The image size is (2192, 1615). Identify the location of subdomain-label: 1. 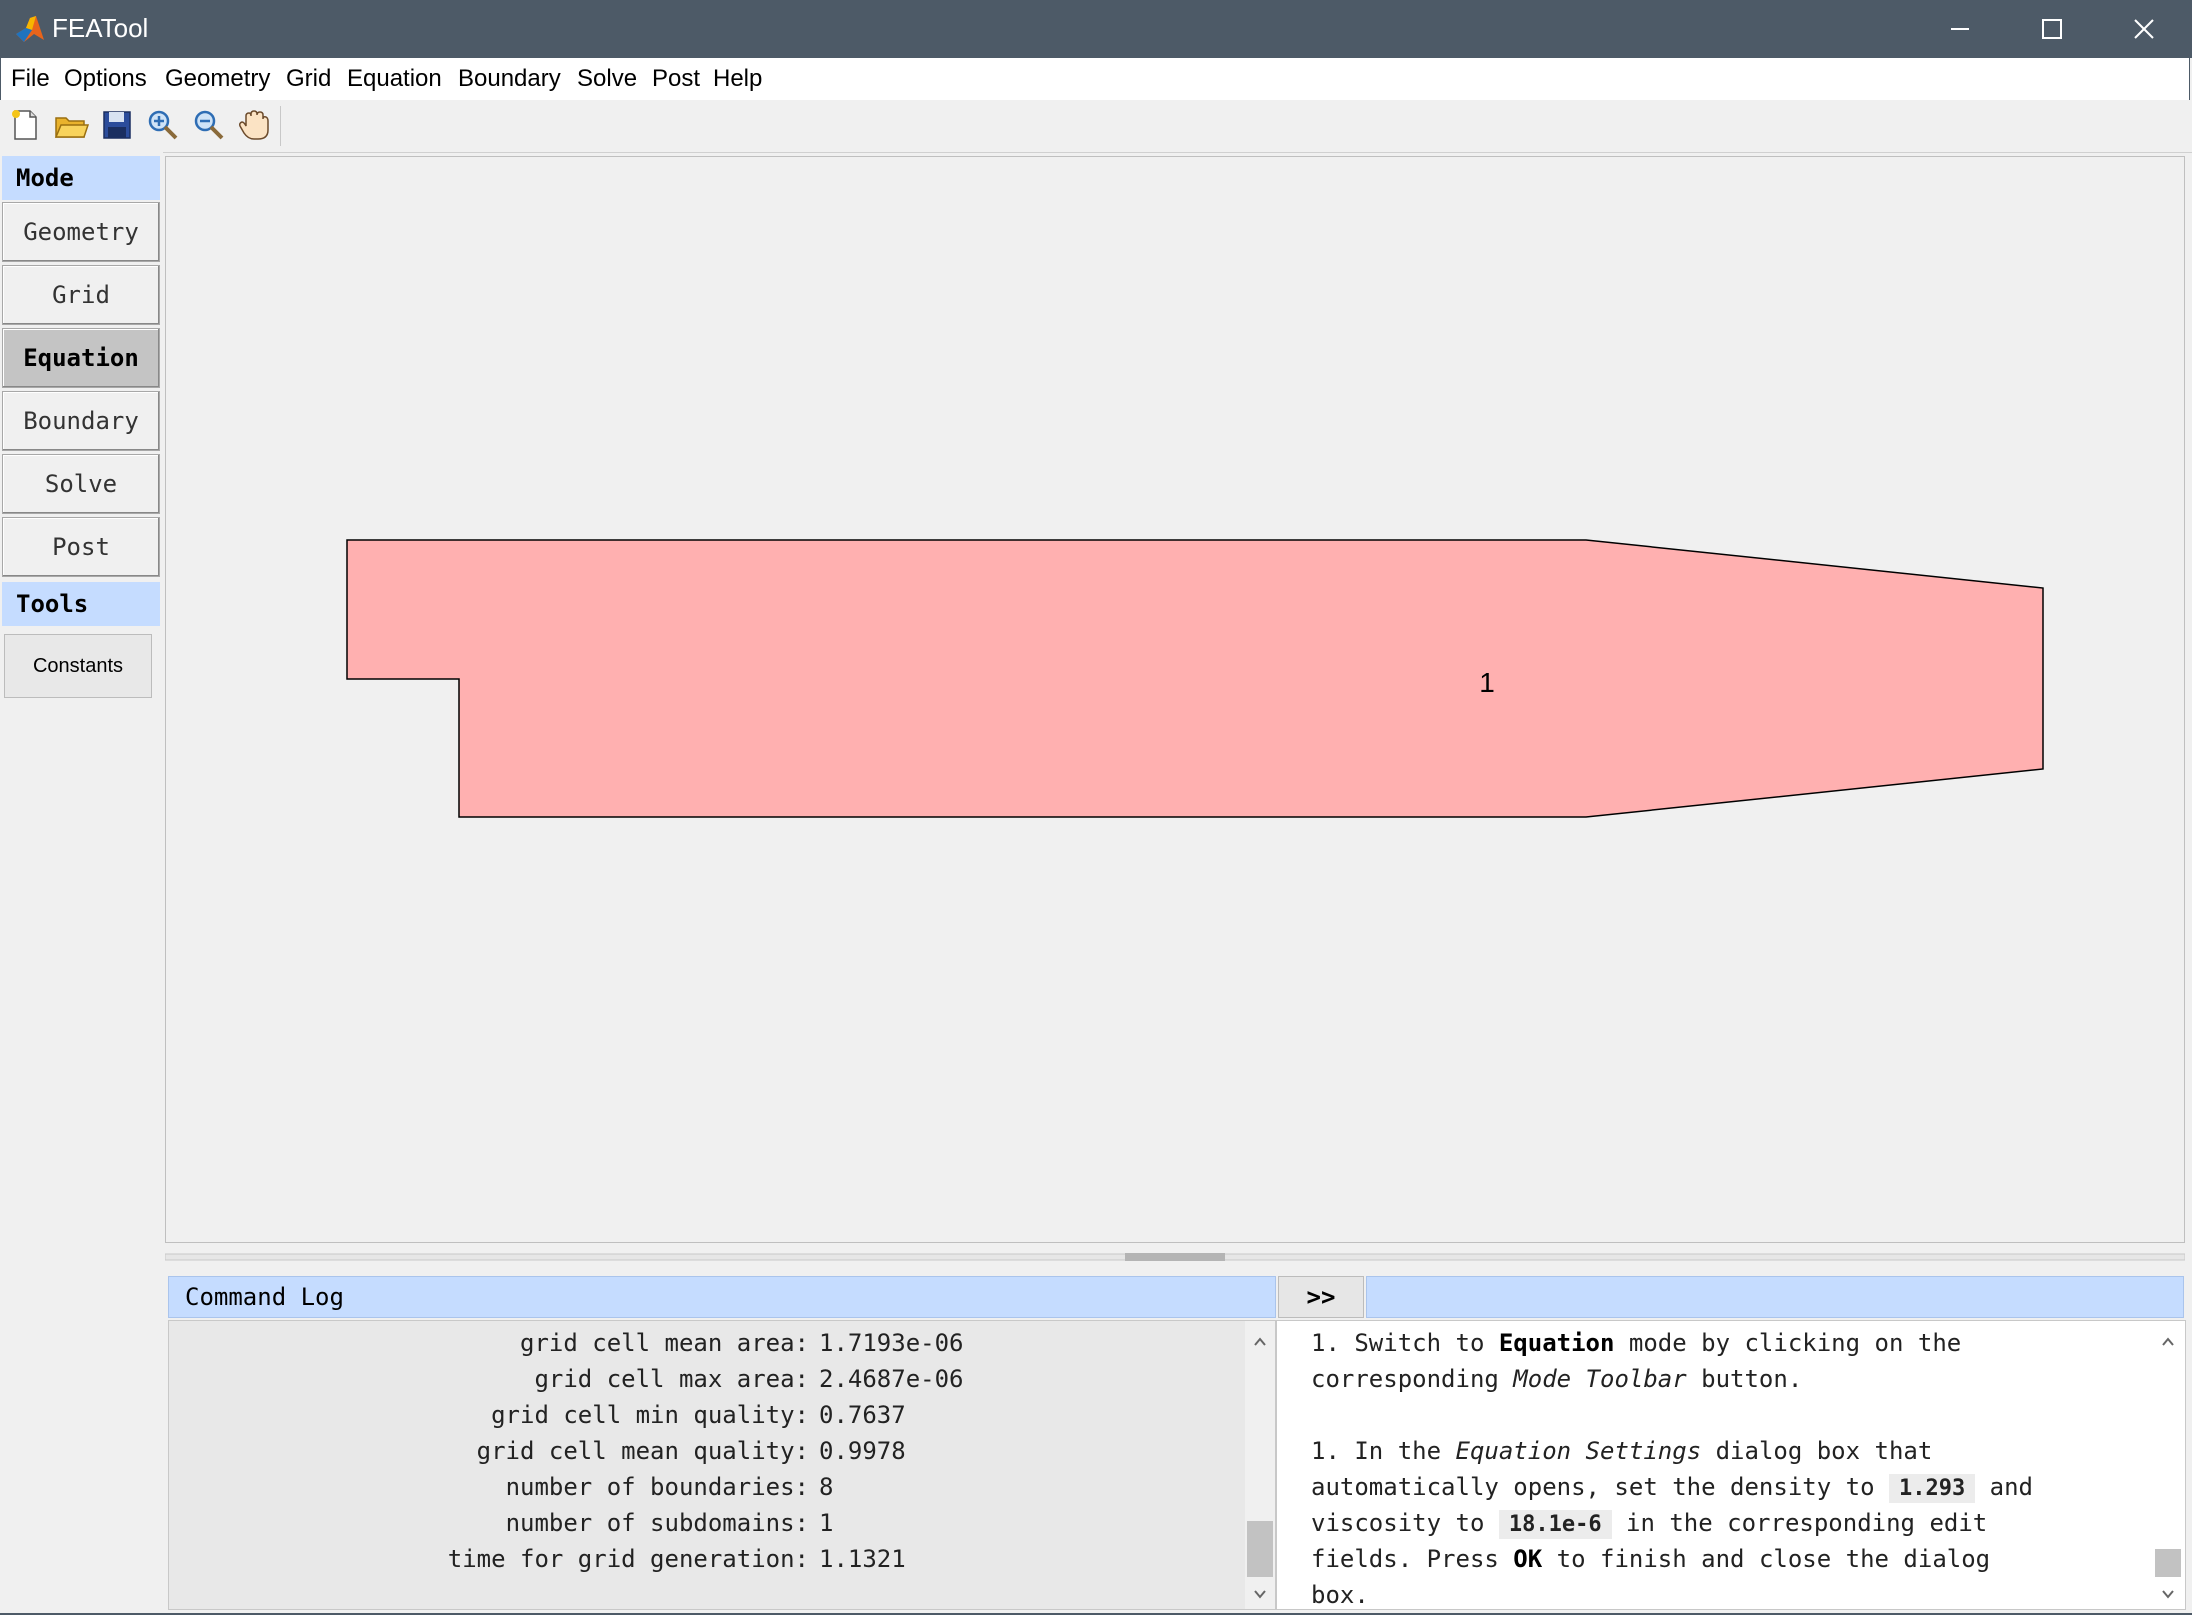
(1487, 682).